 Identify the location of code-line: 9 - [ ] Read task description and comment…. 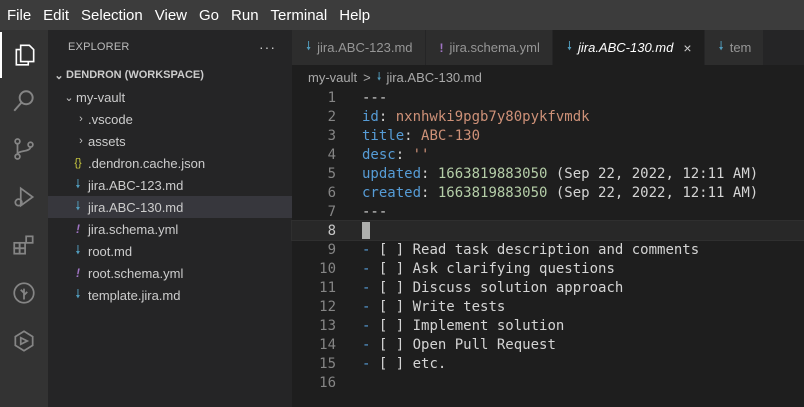
(548, 249).